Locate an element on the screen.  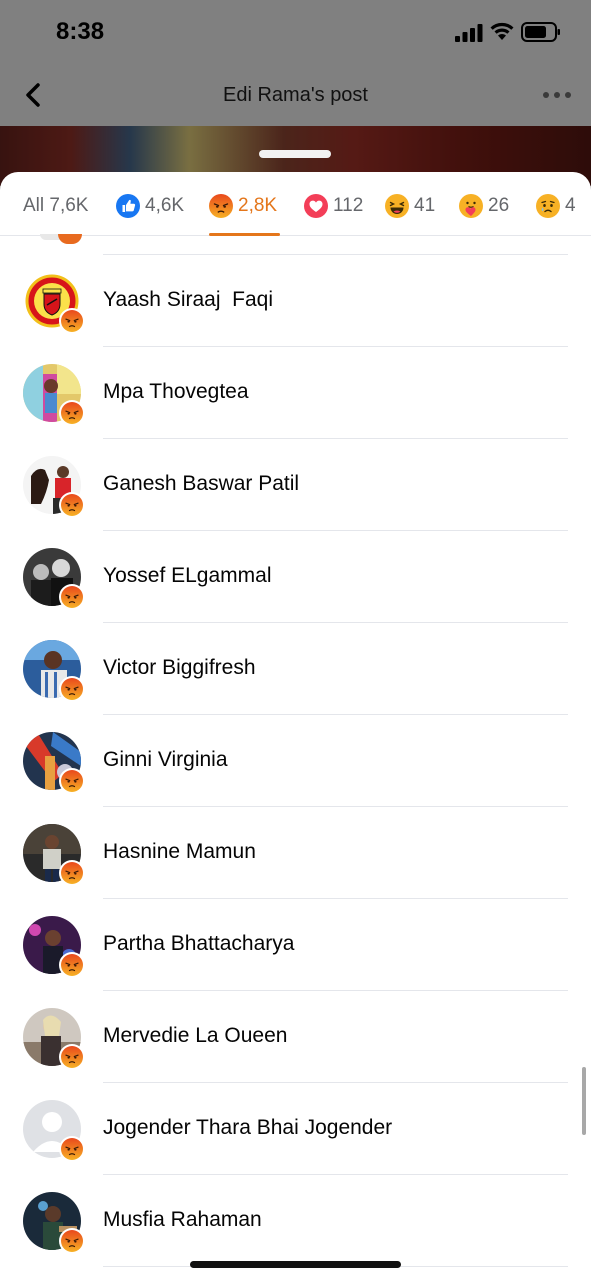
list-item: Ginni Virginia is located at coordinates (295, 761).